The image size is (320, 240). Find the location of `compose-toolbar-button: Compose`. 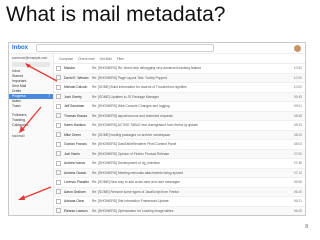

compose-toolbar-button: Compose is located at coordinates (66, 59).